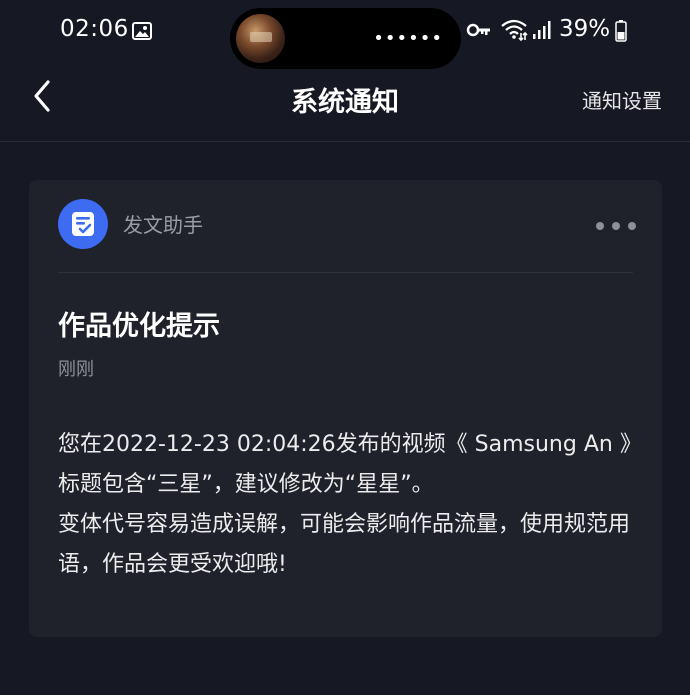  Describe the element at coordinates (585, 29) in the screenshot. I see `battery-percent: 39%` at that location.